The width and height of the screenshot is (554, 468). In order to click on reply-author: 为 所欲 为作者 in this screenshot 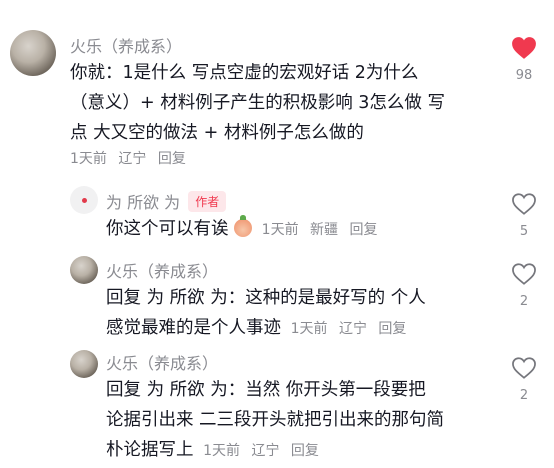, I will do `click(166, 201)`.